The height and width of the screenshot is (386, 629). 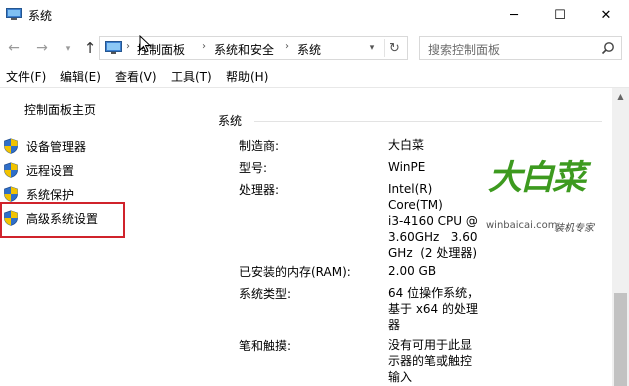 I want to click on logo-url-text: winbaicai.com, so click(x=522, y=225).